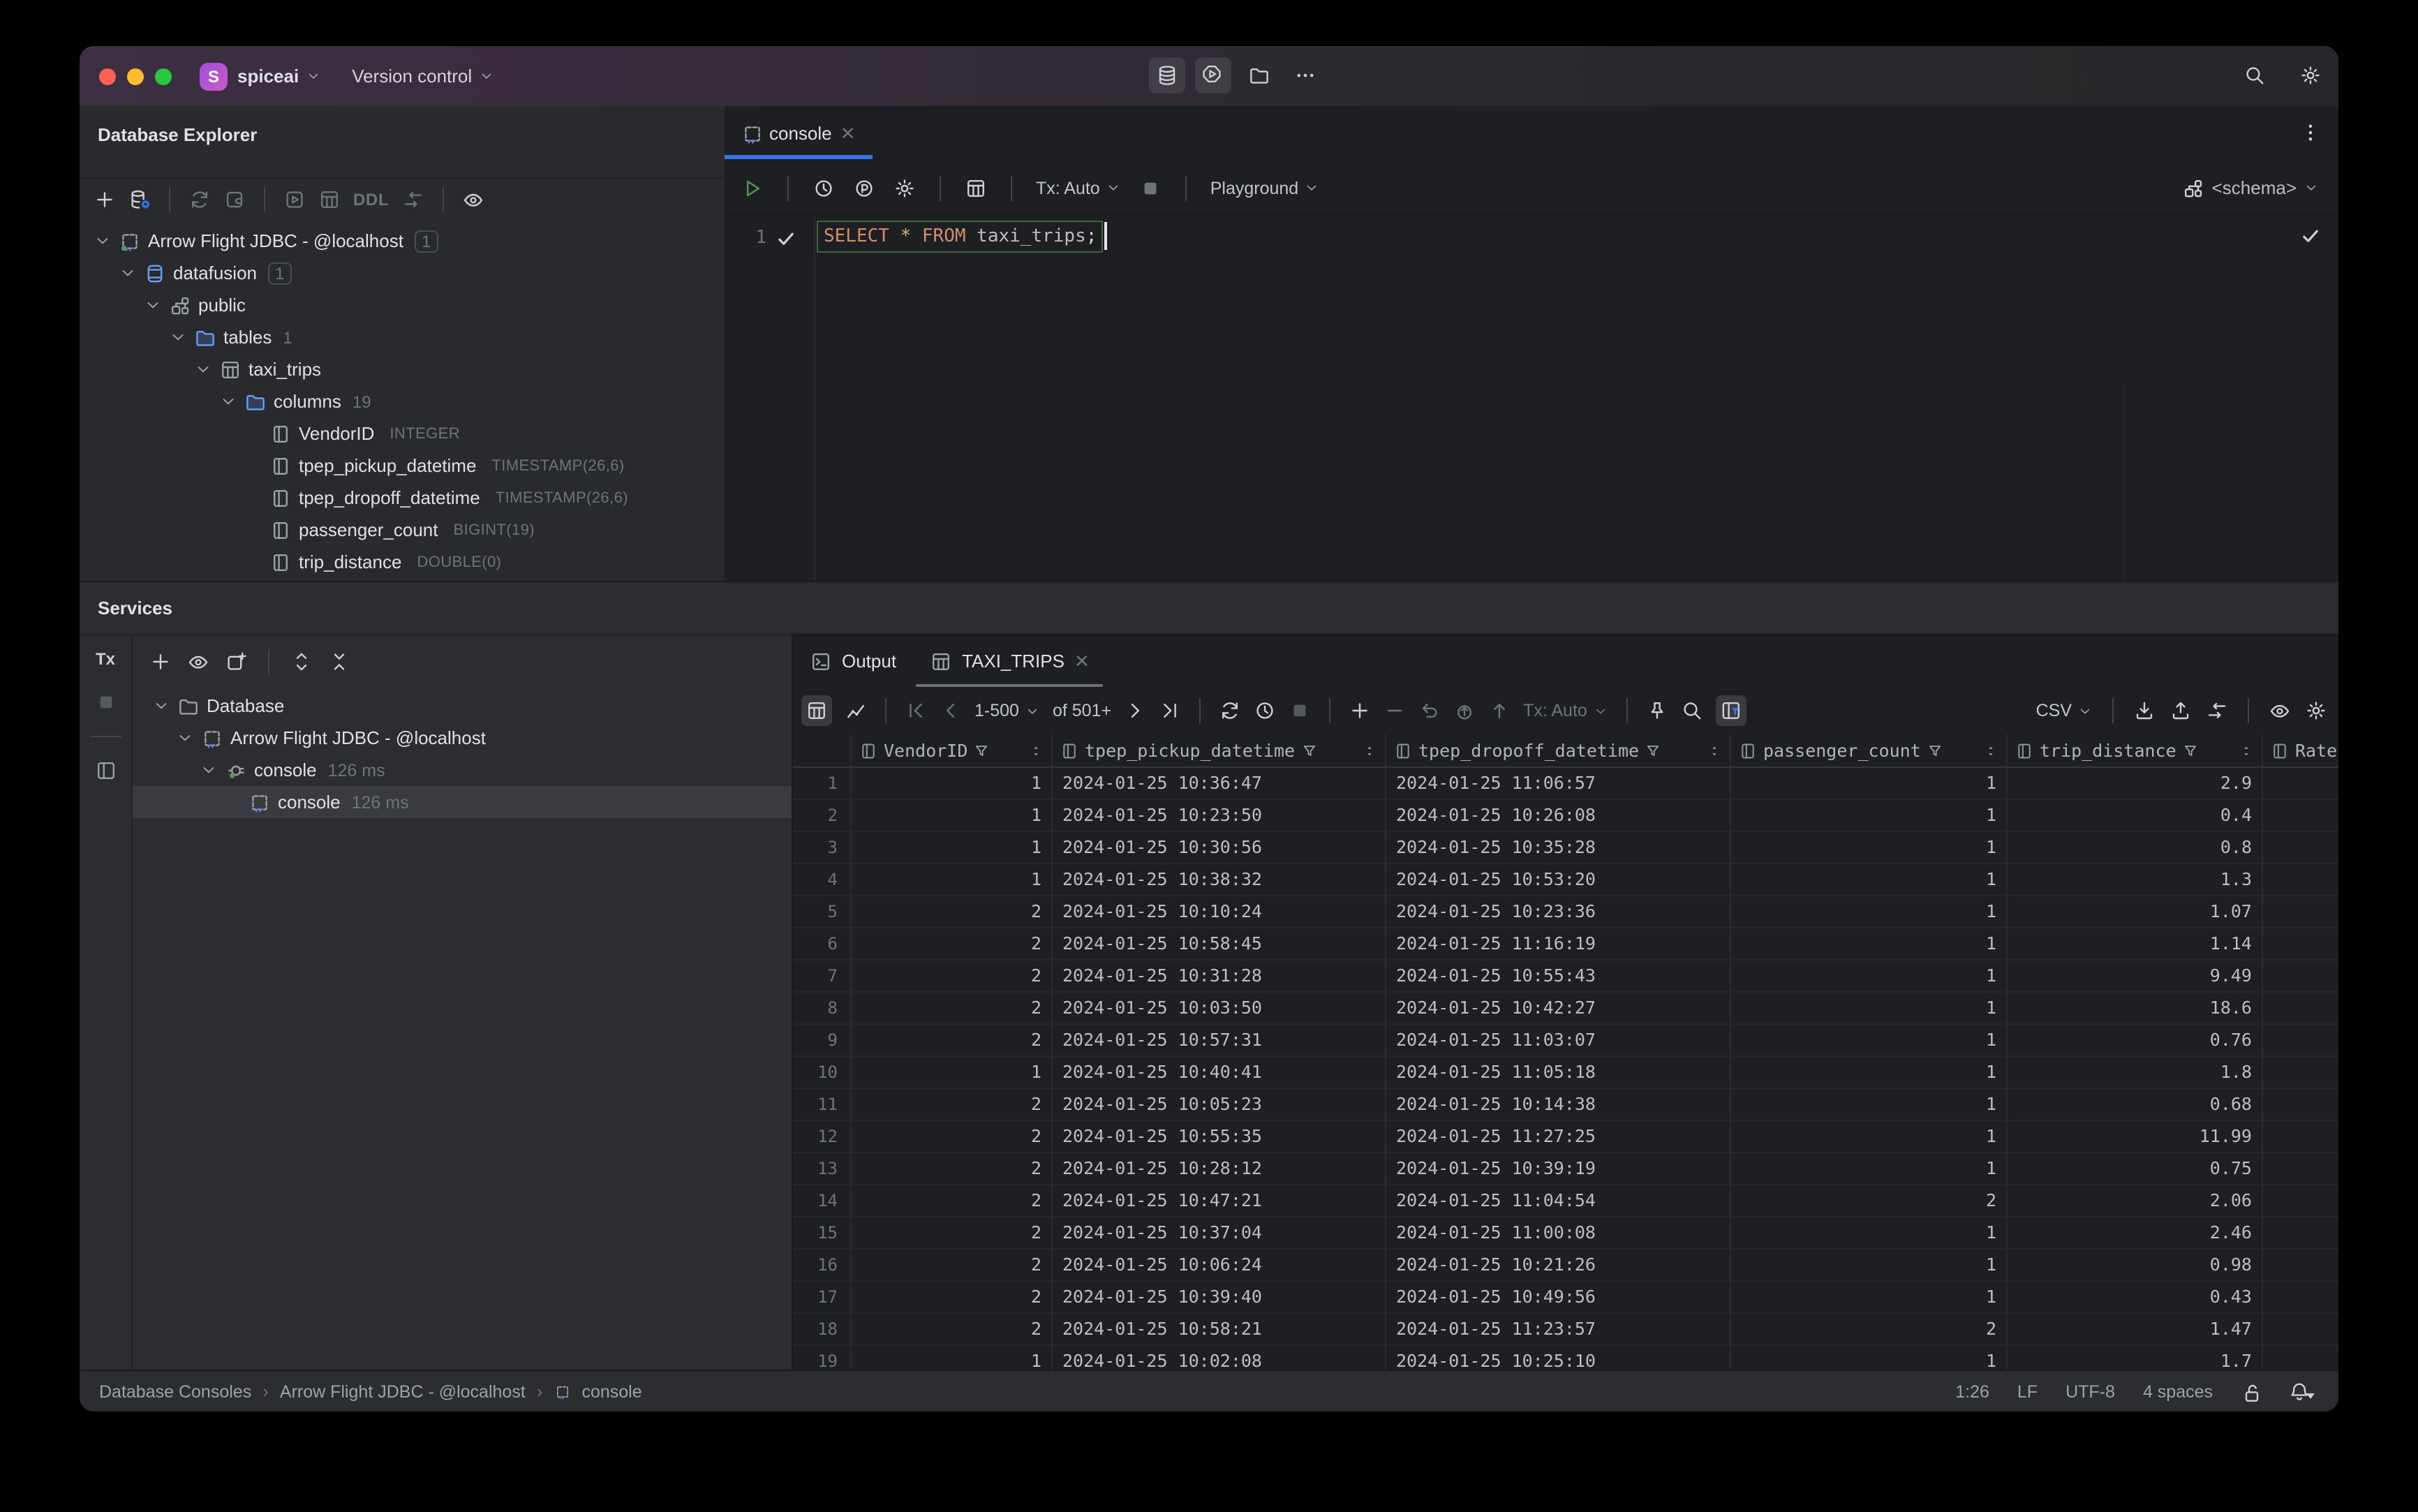 The image size is (2418, 1512). Describe the element at coordinates (1265, 188) in the screenshot. I see `playground-selector: Playground` at that location.